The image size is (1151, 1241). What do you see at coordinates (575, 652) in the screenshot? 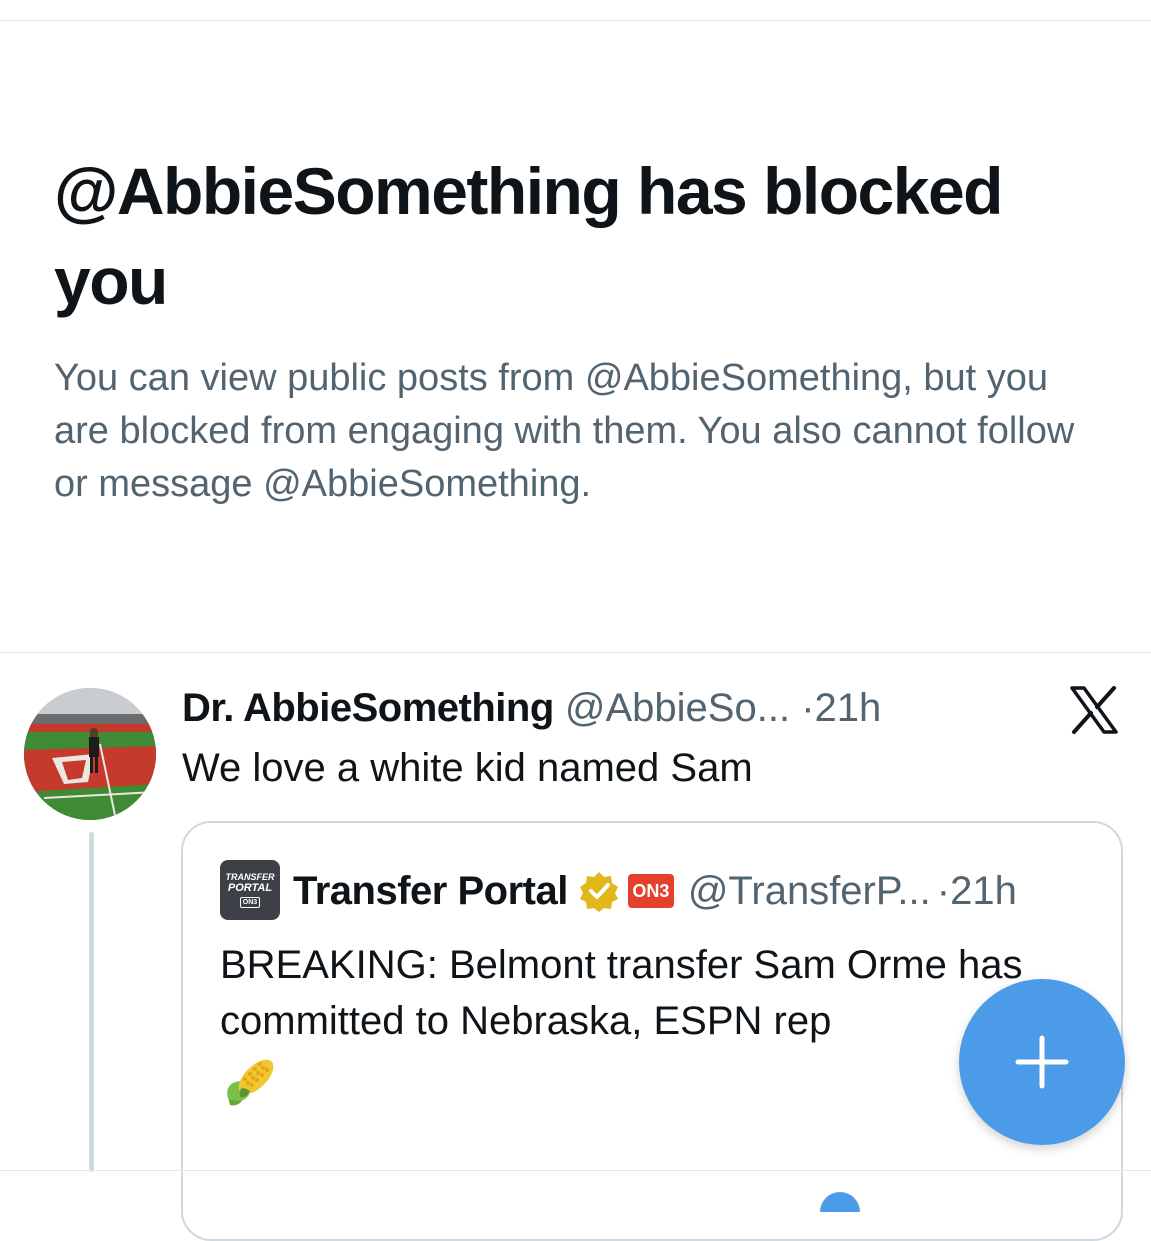
I see `section-divider` at bounding box center [575, 652].